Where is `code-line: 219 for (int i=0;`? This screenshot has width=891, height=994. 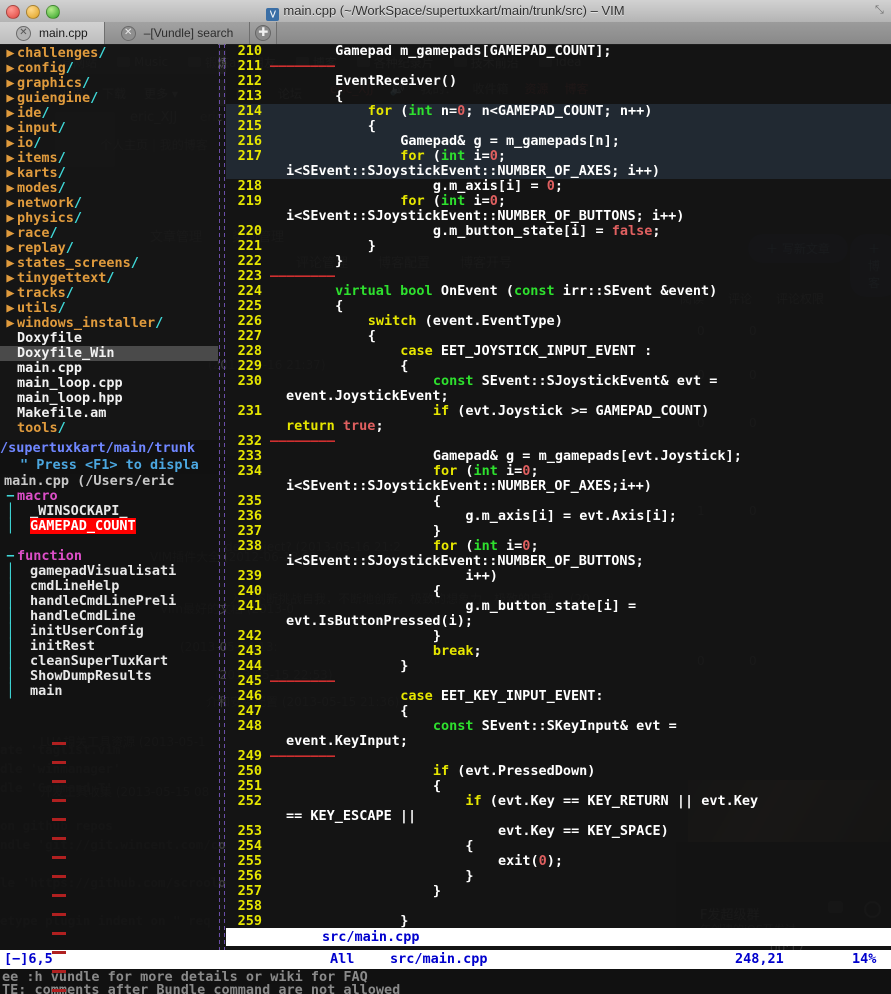
code-line: 219 for (int i=0; is located at coordinates (558, 201).